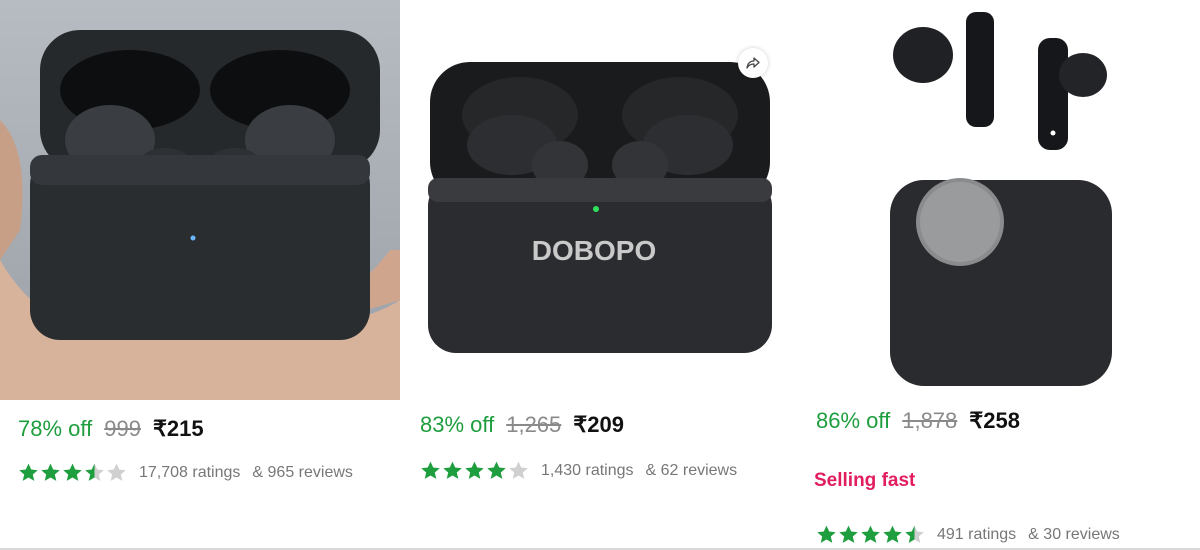  I want to click on rating-row: 491 ratings & 30 reviews, so click(968, 534).